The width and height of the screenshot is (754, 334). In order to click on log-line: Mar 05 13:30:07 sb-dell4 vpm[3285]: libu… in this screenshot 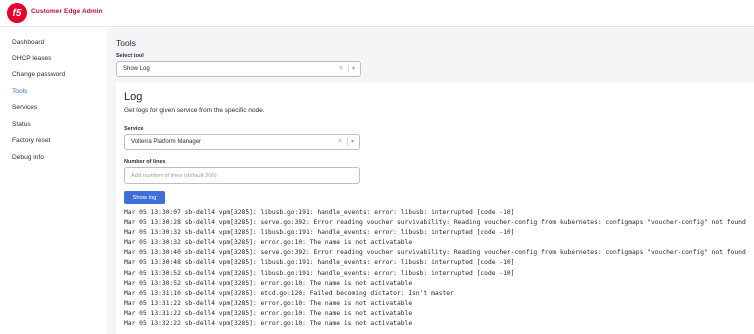, I will do `click(319, 212)`.